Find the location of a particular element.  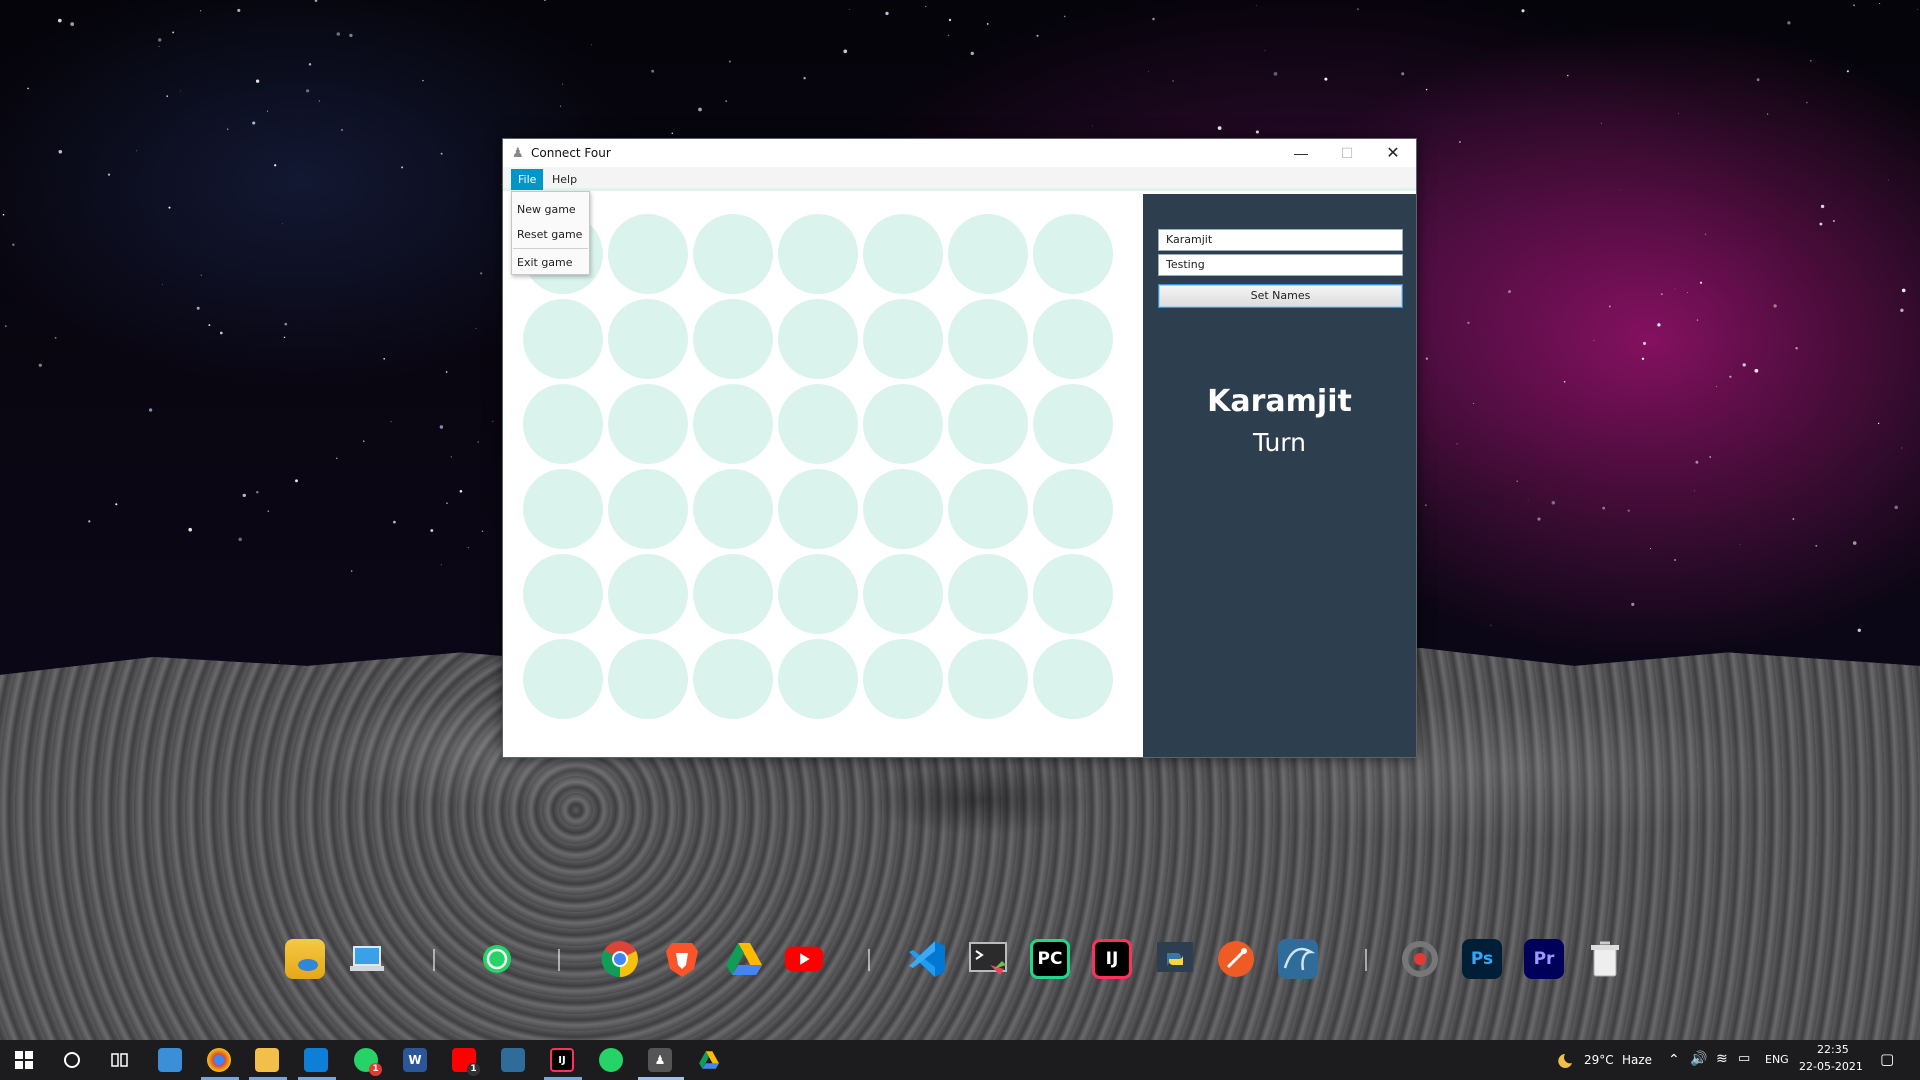

mysql-taskbar-icon is located at coordinates (513, 1060).